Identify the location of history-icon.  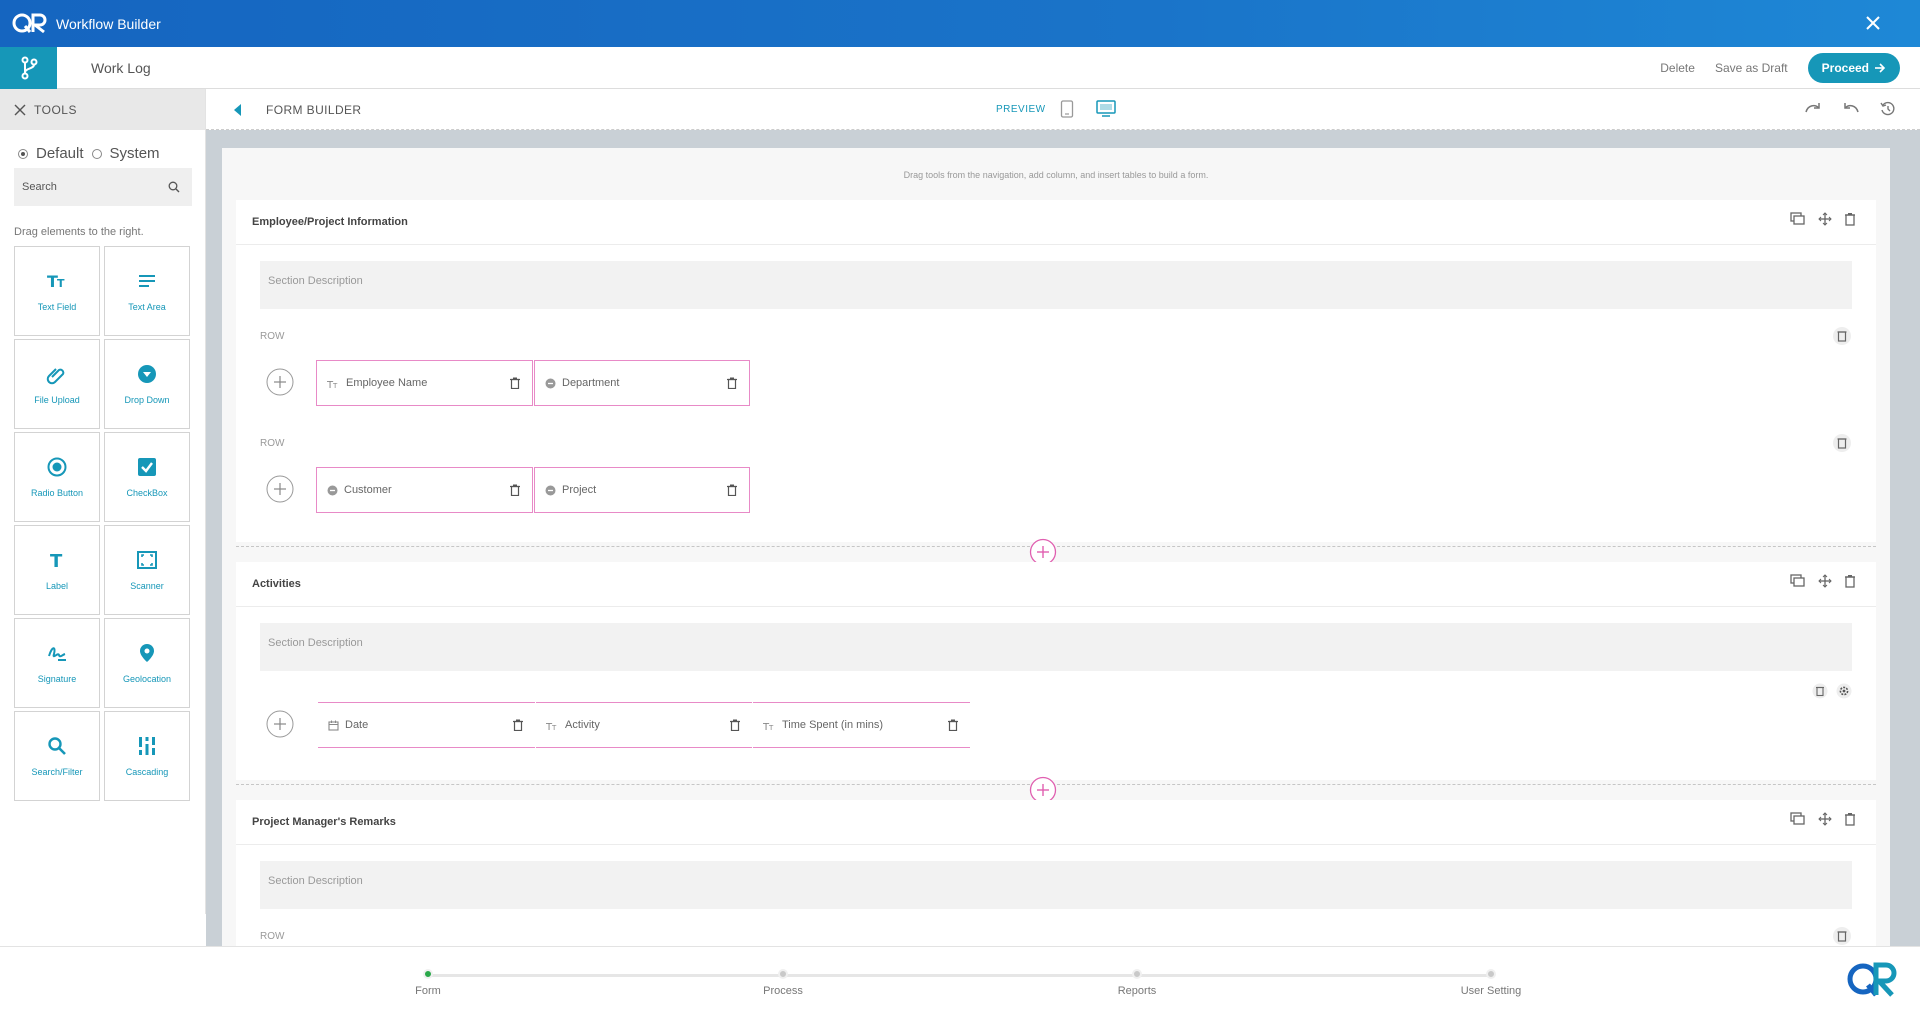
(1888, 109).